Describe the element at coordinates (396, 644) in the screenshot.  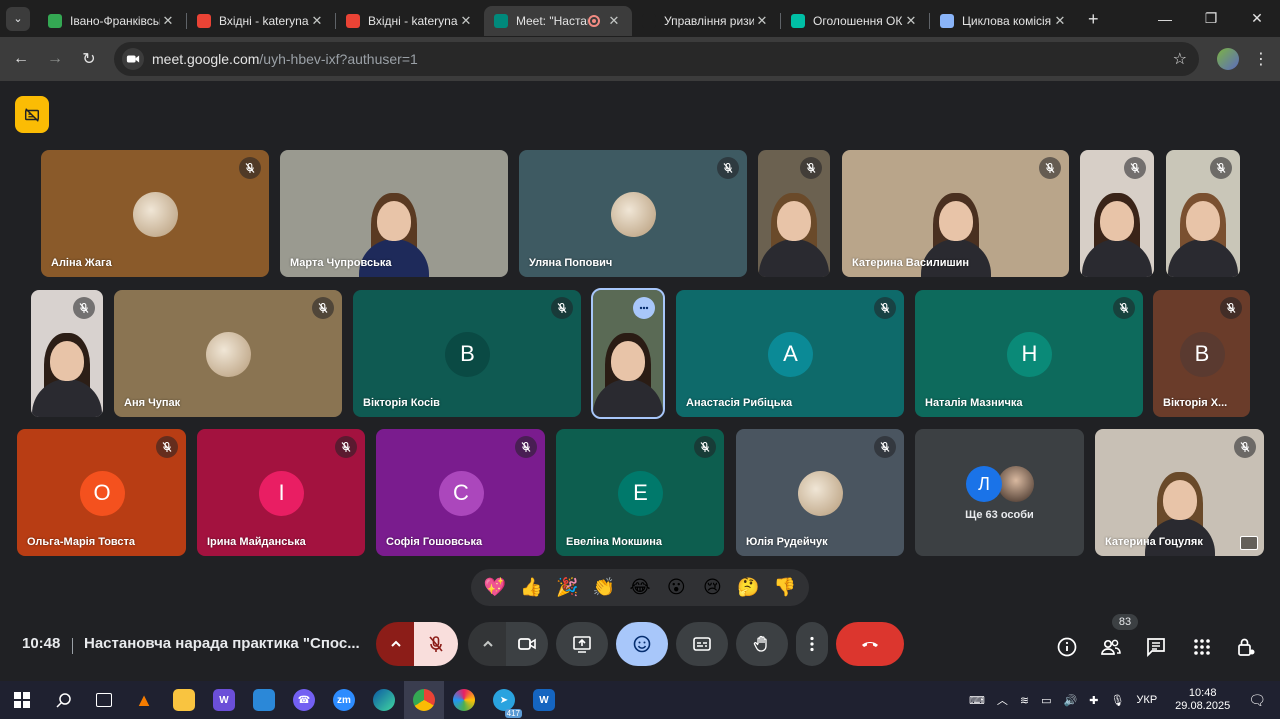
I see `mic-options-button` at that location.